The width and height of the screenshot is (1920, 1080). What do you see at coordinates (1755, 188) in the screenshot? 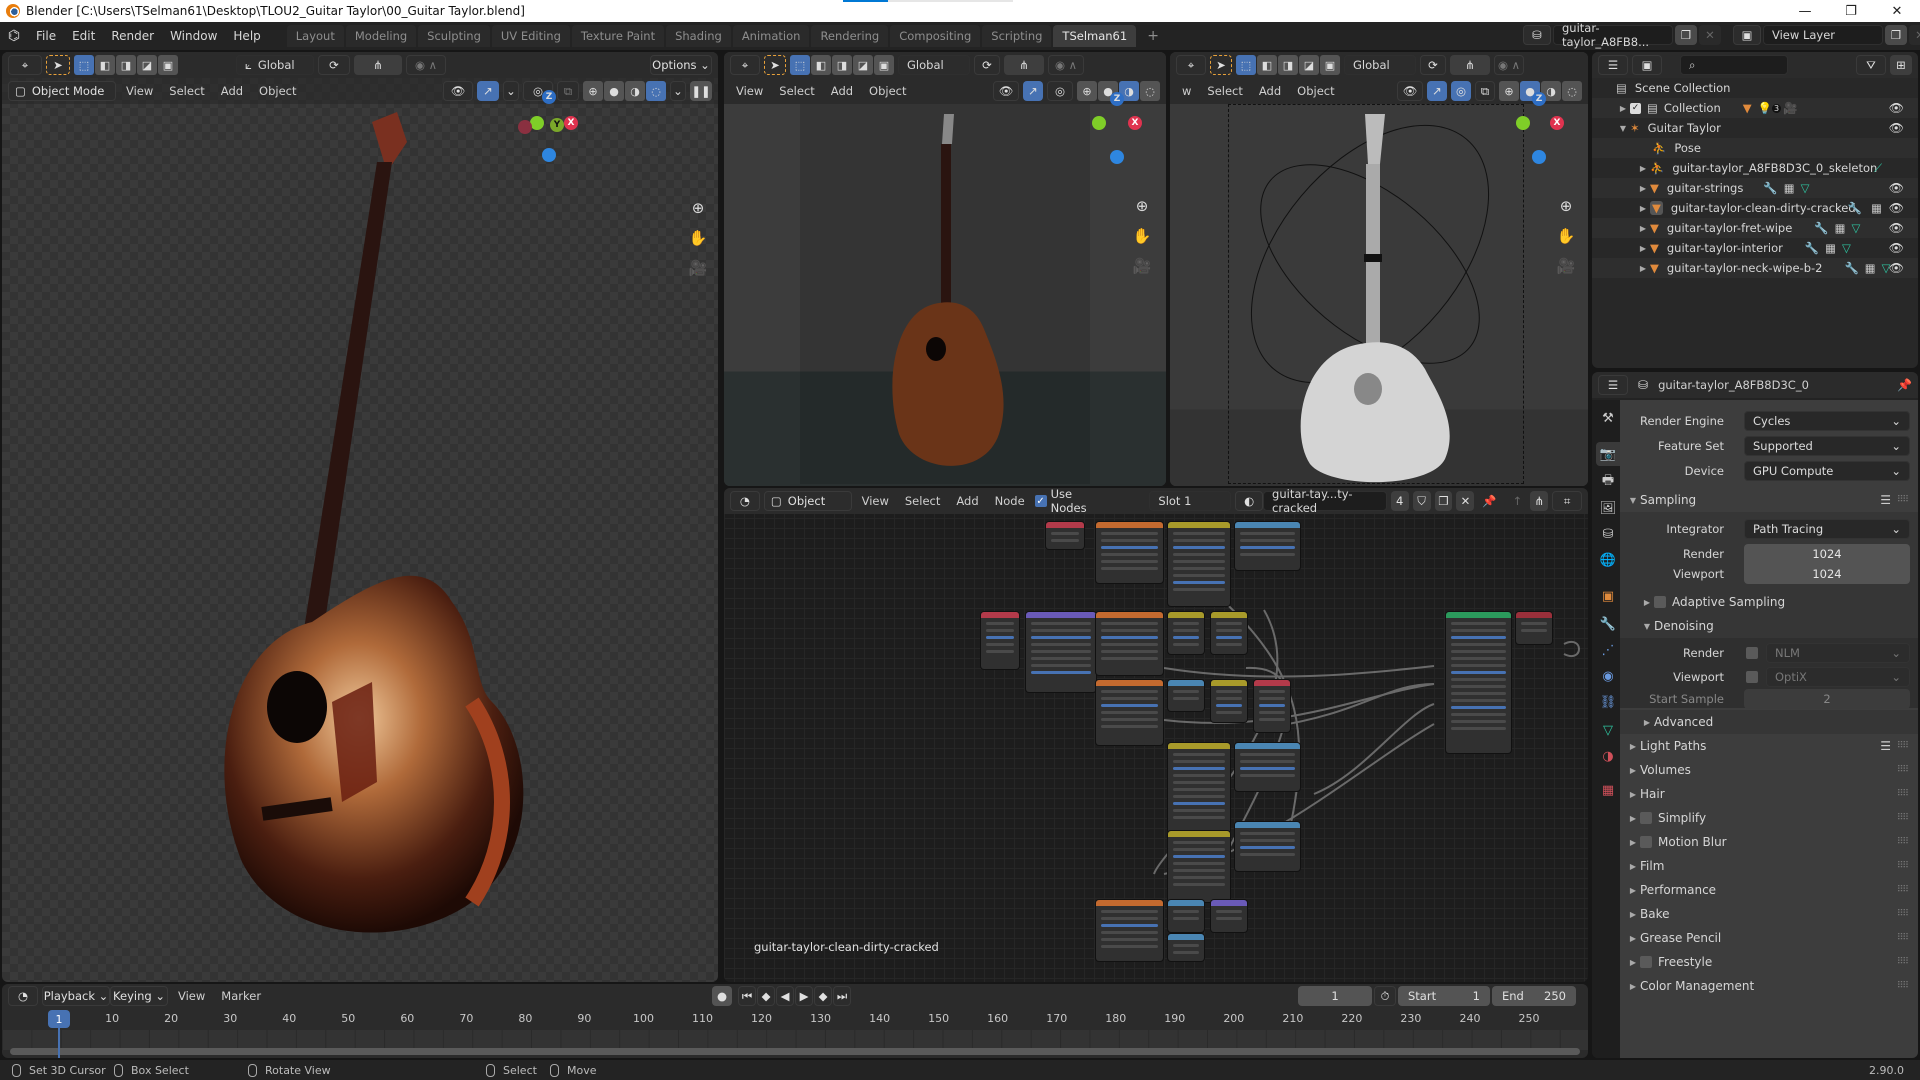
I see `outliner-item-guitar-strings: ▶ ▼ guitar-strings 🔧 ▦ ▽ 👁` at bounding box center [1755, 188].